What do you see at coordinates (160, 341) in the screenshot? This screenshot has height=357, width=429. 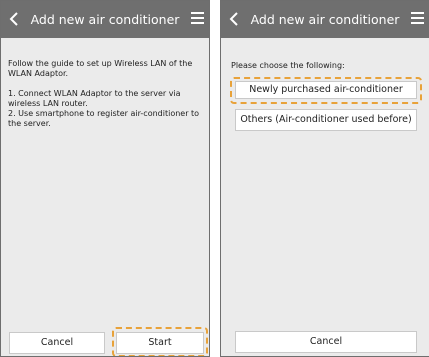 I see `start-button-highlight` at bounding box center [160, 341].